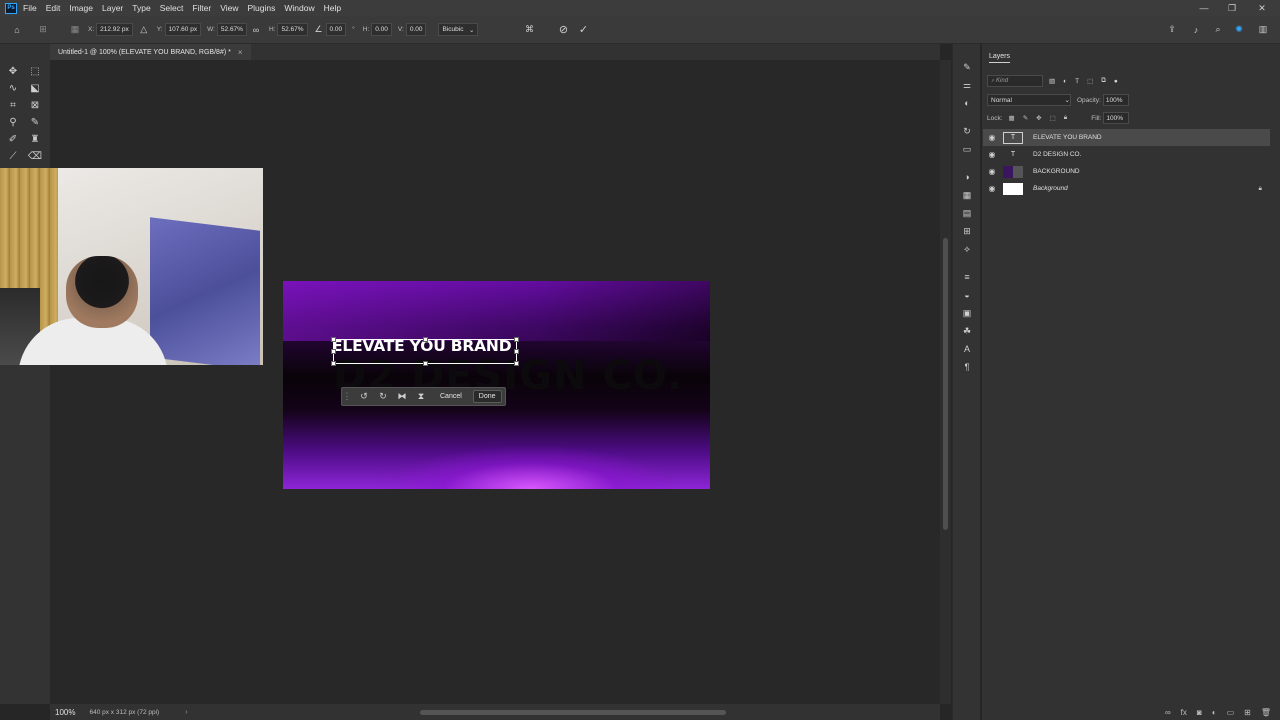  I want to click on color-wheel-icon: ◐, so click(967, 103).